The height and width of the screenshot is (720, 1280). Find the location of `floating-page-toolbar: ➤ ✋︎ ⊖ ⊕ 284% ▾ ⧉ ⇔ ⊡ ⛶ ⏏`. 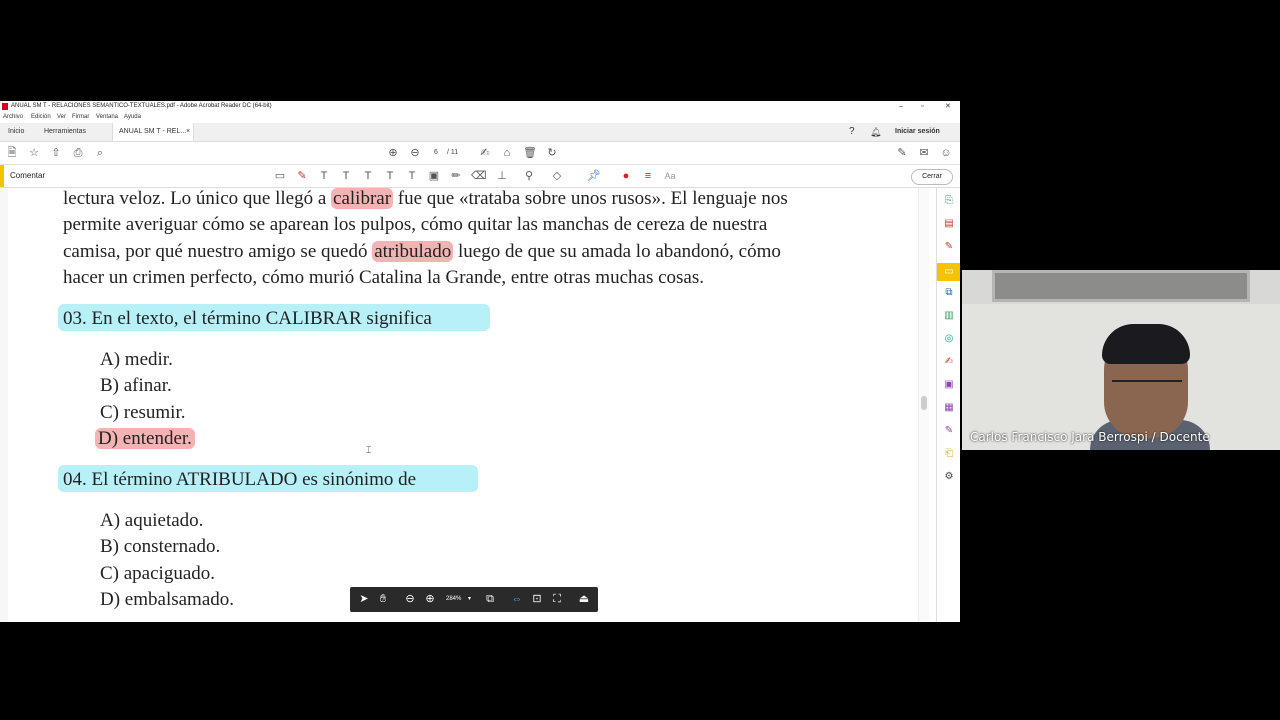

floating-page-toolbar: ➤ ✋︎ ⊖ ⊕ 284% ▾ ⧉ ⇔ ⊡ ⛶ ⏏ is located at coordinates (474, 599).